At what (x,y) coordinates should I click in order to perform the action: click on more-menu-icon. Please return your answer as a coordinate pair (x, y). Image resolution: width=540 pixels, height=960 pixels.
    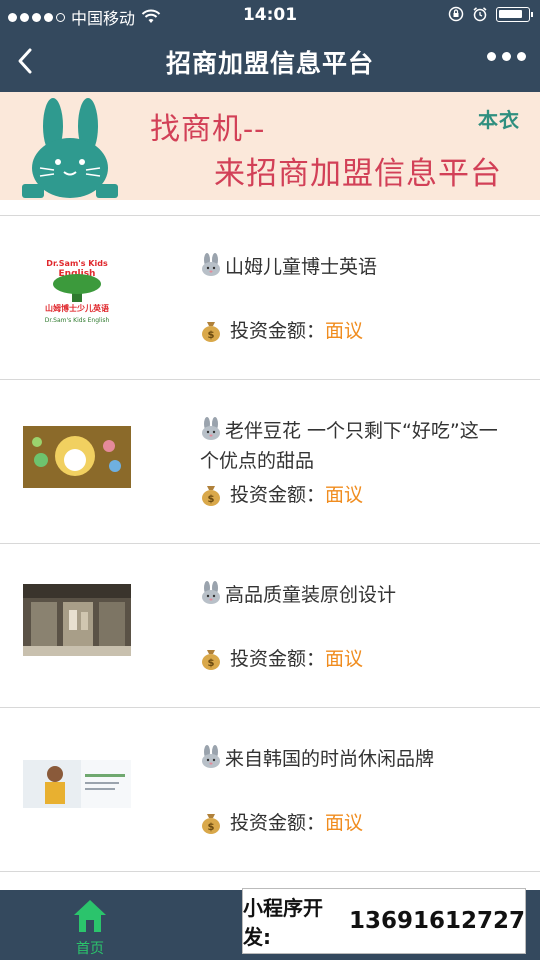
    Looking at the image, I should click on (506, 56).